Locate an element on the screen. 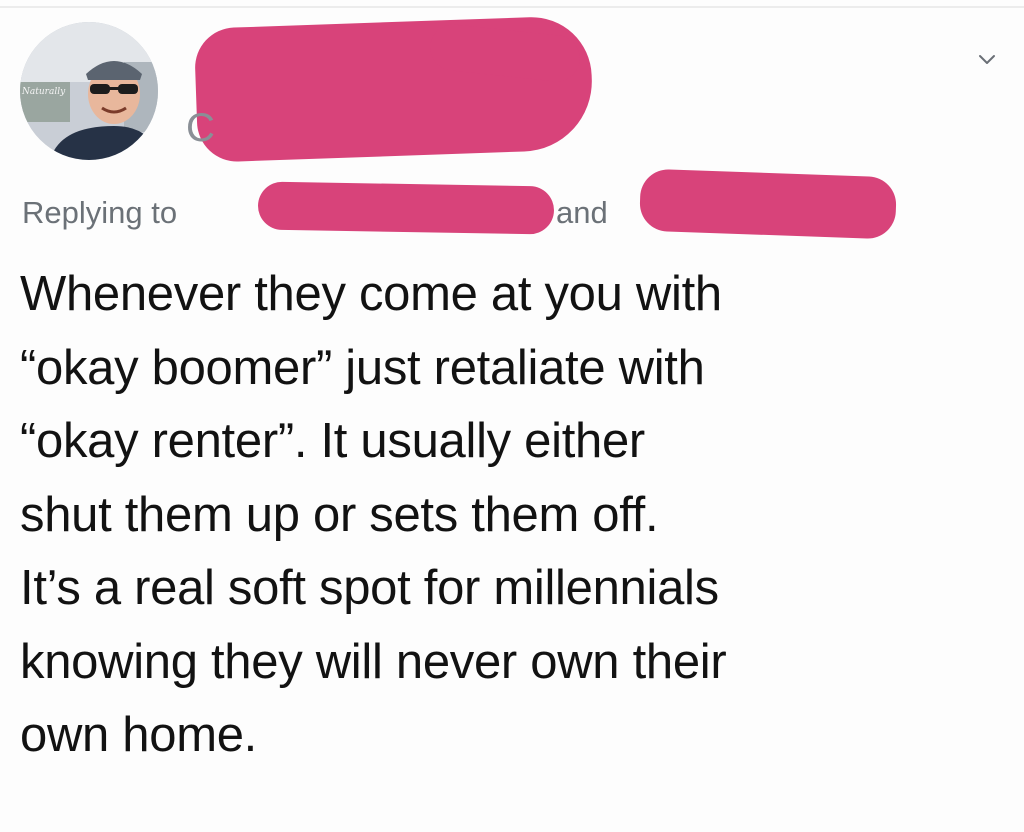  tweet-text-line: Whenever they come at you with is located at coordinates (371, 294).